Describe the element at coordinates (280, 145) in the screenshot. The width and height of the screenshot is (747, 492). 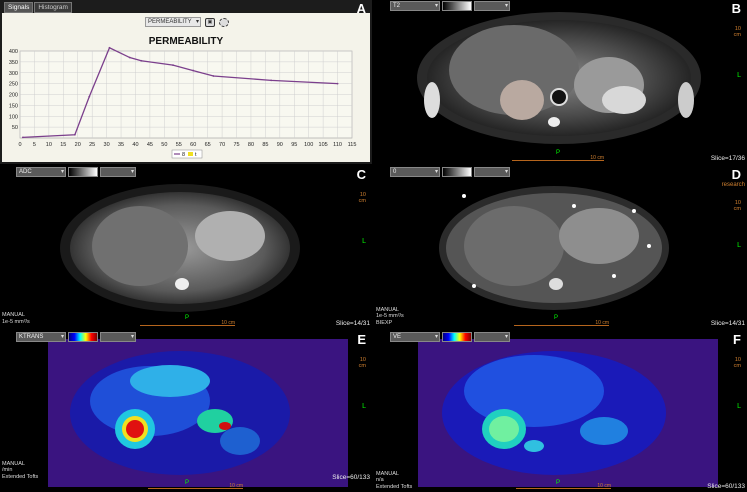
I see `x-tick-label: 90` at that location.